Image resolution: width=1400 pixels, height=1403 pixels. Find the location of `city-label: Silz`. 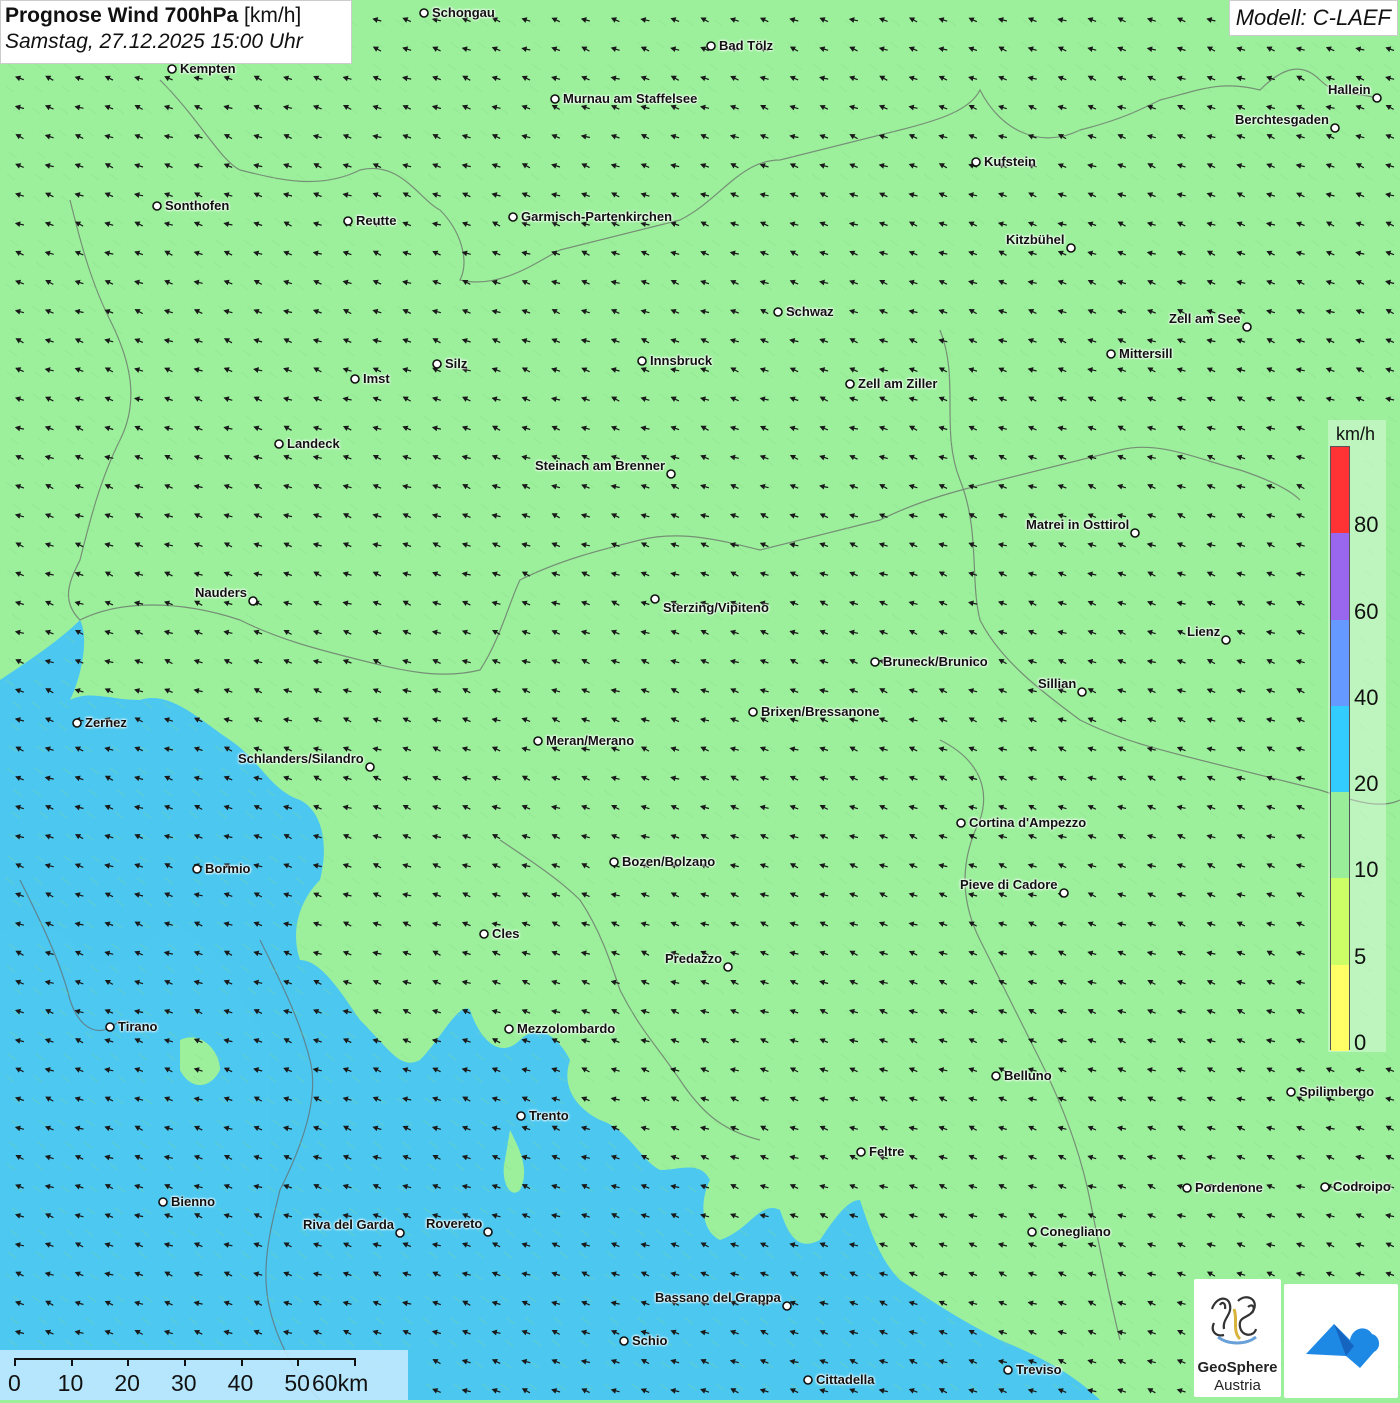

city-label: Silz is located at coordinates (456, 363).